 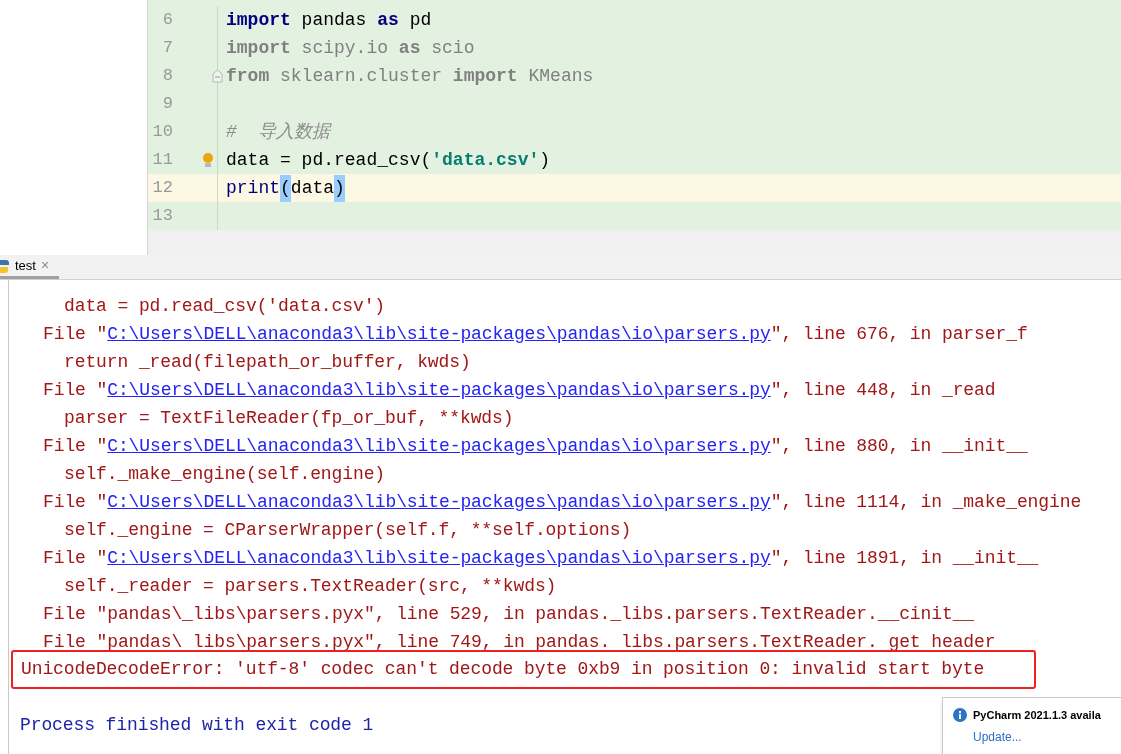 What do you see at coordinates (312, 188) in the screenshot?
I see `code-text: data` at bounding box center [312, 188].